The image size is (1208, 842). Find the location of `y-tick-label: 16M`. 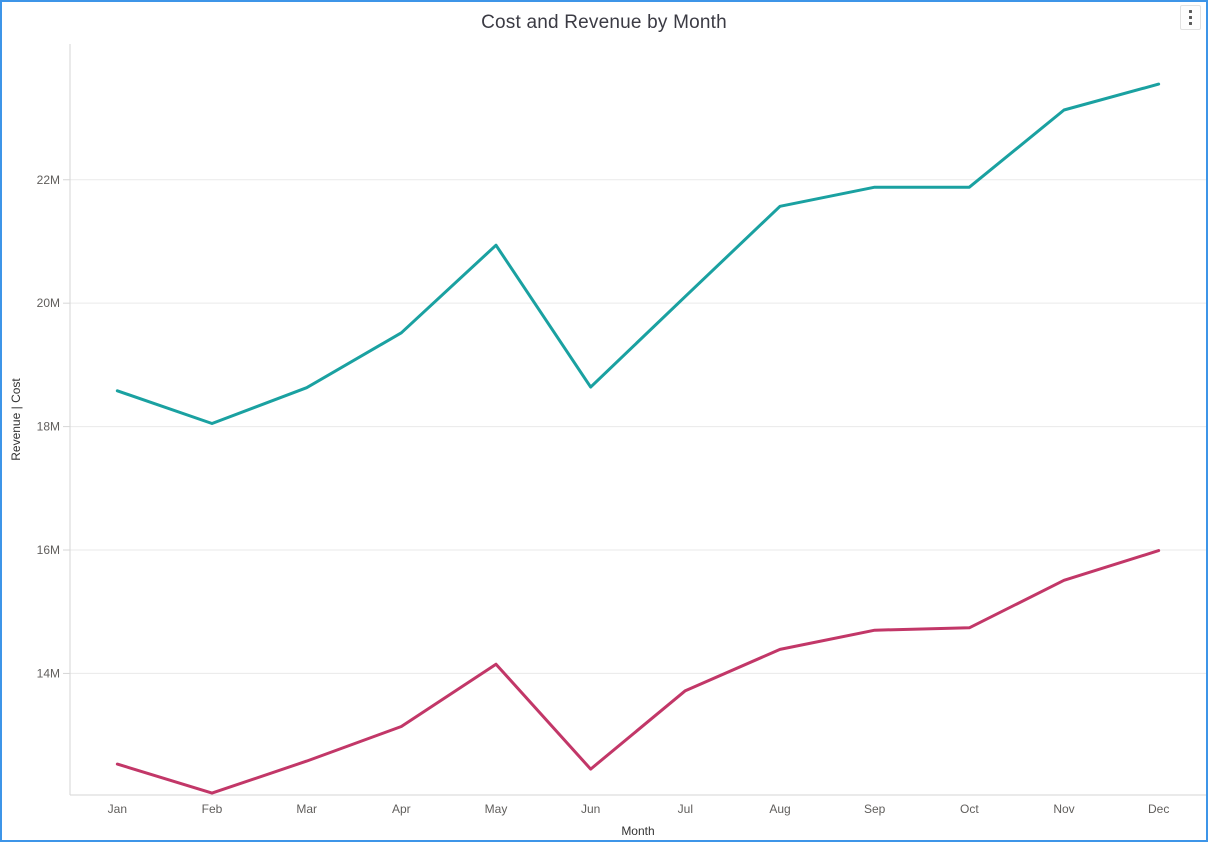

y-tick-label: 16M is located at coordinates (48, 550).